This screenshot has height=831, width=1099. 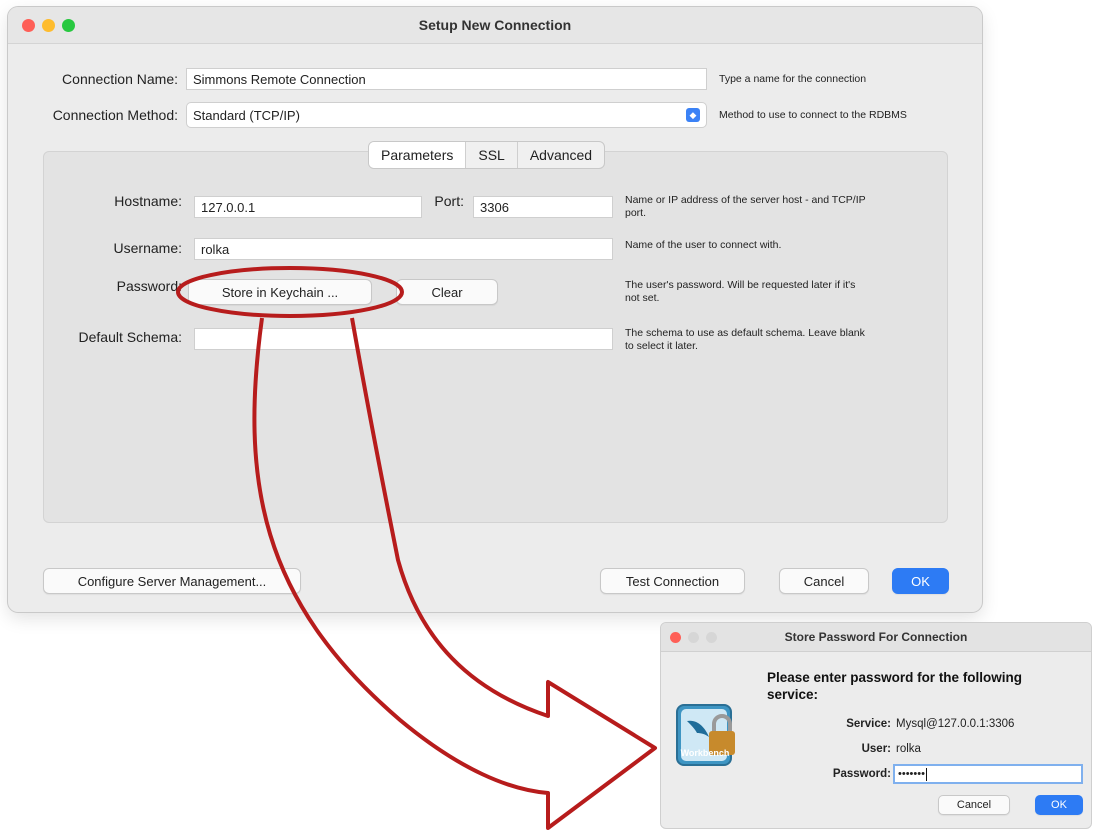 What do you see at coordinates (813, 115) in the screenshot?
I see `connection-method-hint: Method to use to connect to the RDBMS` at bounding box center [813, 115].